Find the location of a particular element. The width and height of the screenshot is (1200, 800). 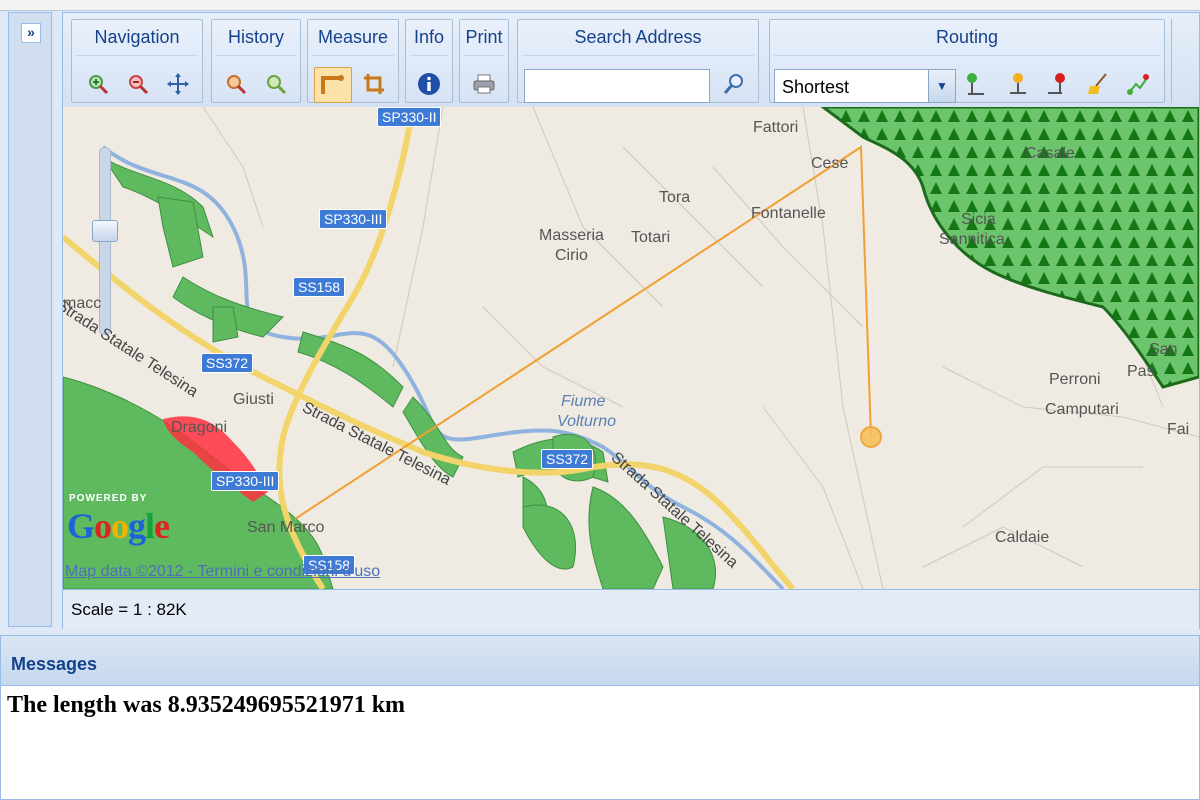

powered-by-label: POWERED BY is located at coordinates (108, 498).